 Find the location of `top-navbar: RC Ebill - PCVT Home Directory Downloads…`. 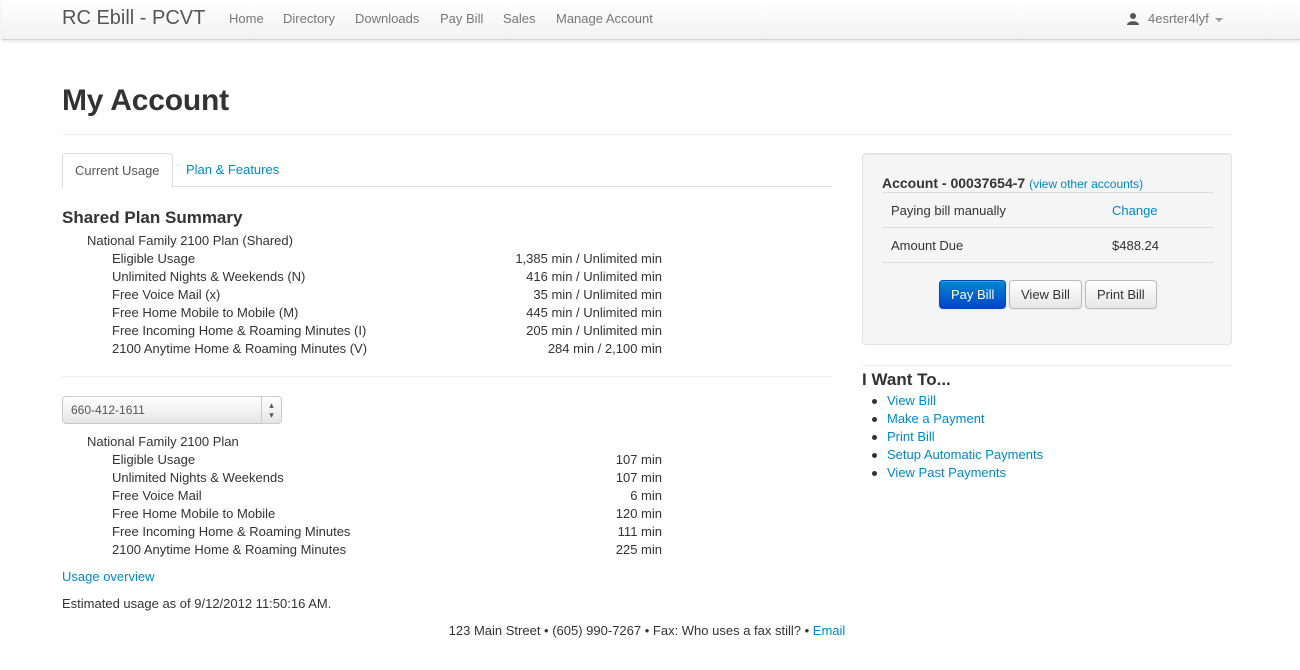

top-navbar: RC Ebill - PCVT Home Directory Downloads… is located at coordinates (651, 20).